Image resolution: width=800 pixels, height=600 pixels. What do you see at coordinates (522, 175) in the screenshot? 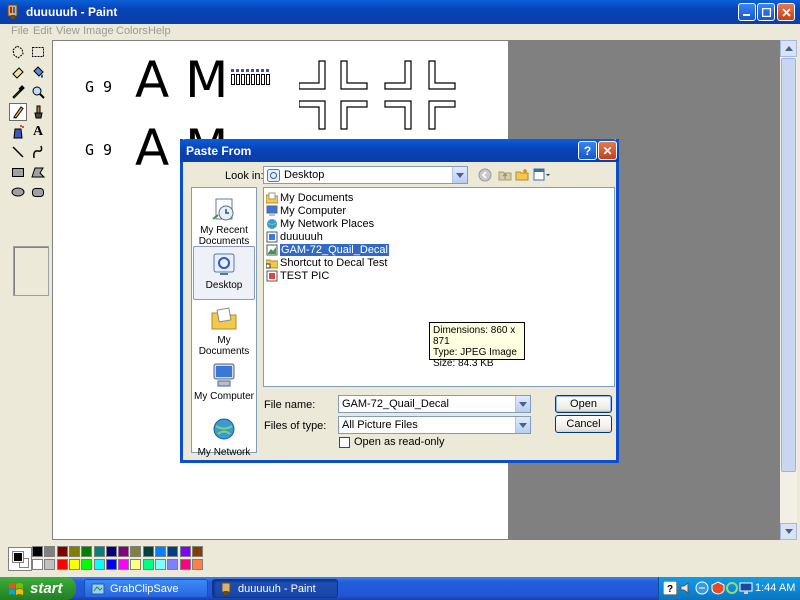
I see `new-folder-icon` at bounding box center [522, 175].